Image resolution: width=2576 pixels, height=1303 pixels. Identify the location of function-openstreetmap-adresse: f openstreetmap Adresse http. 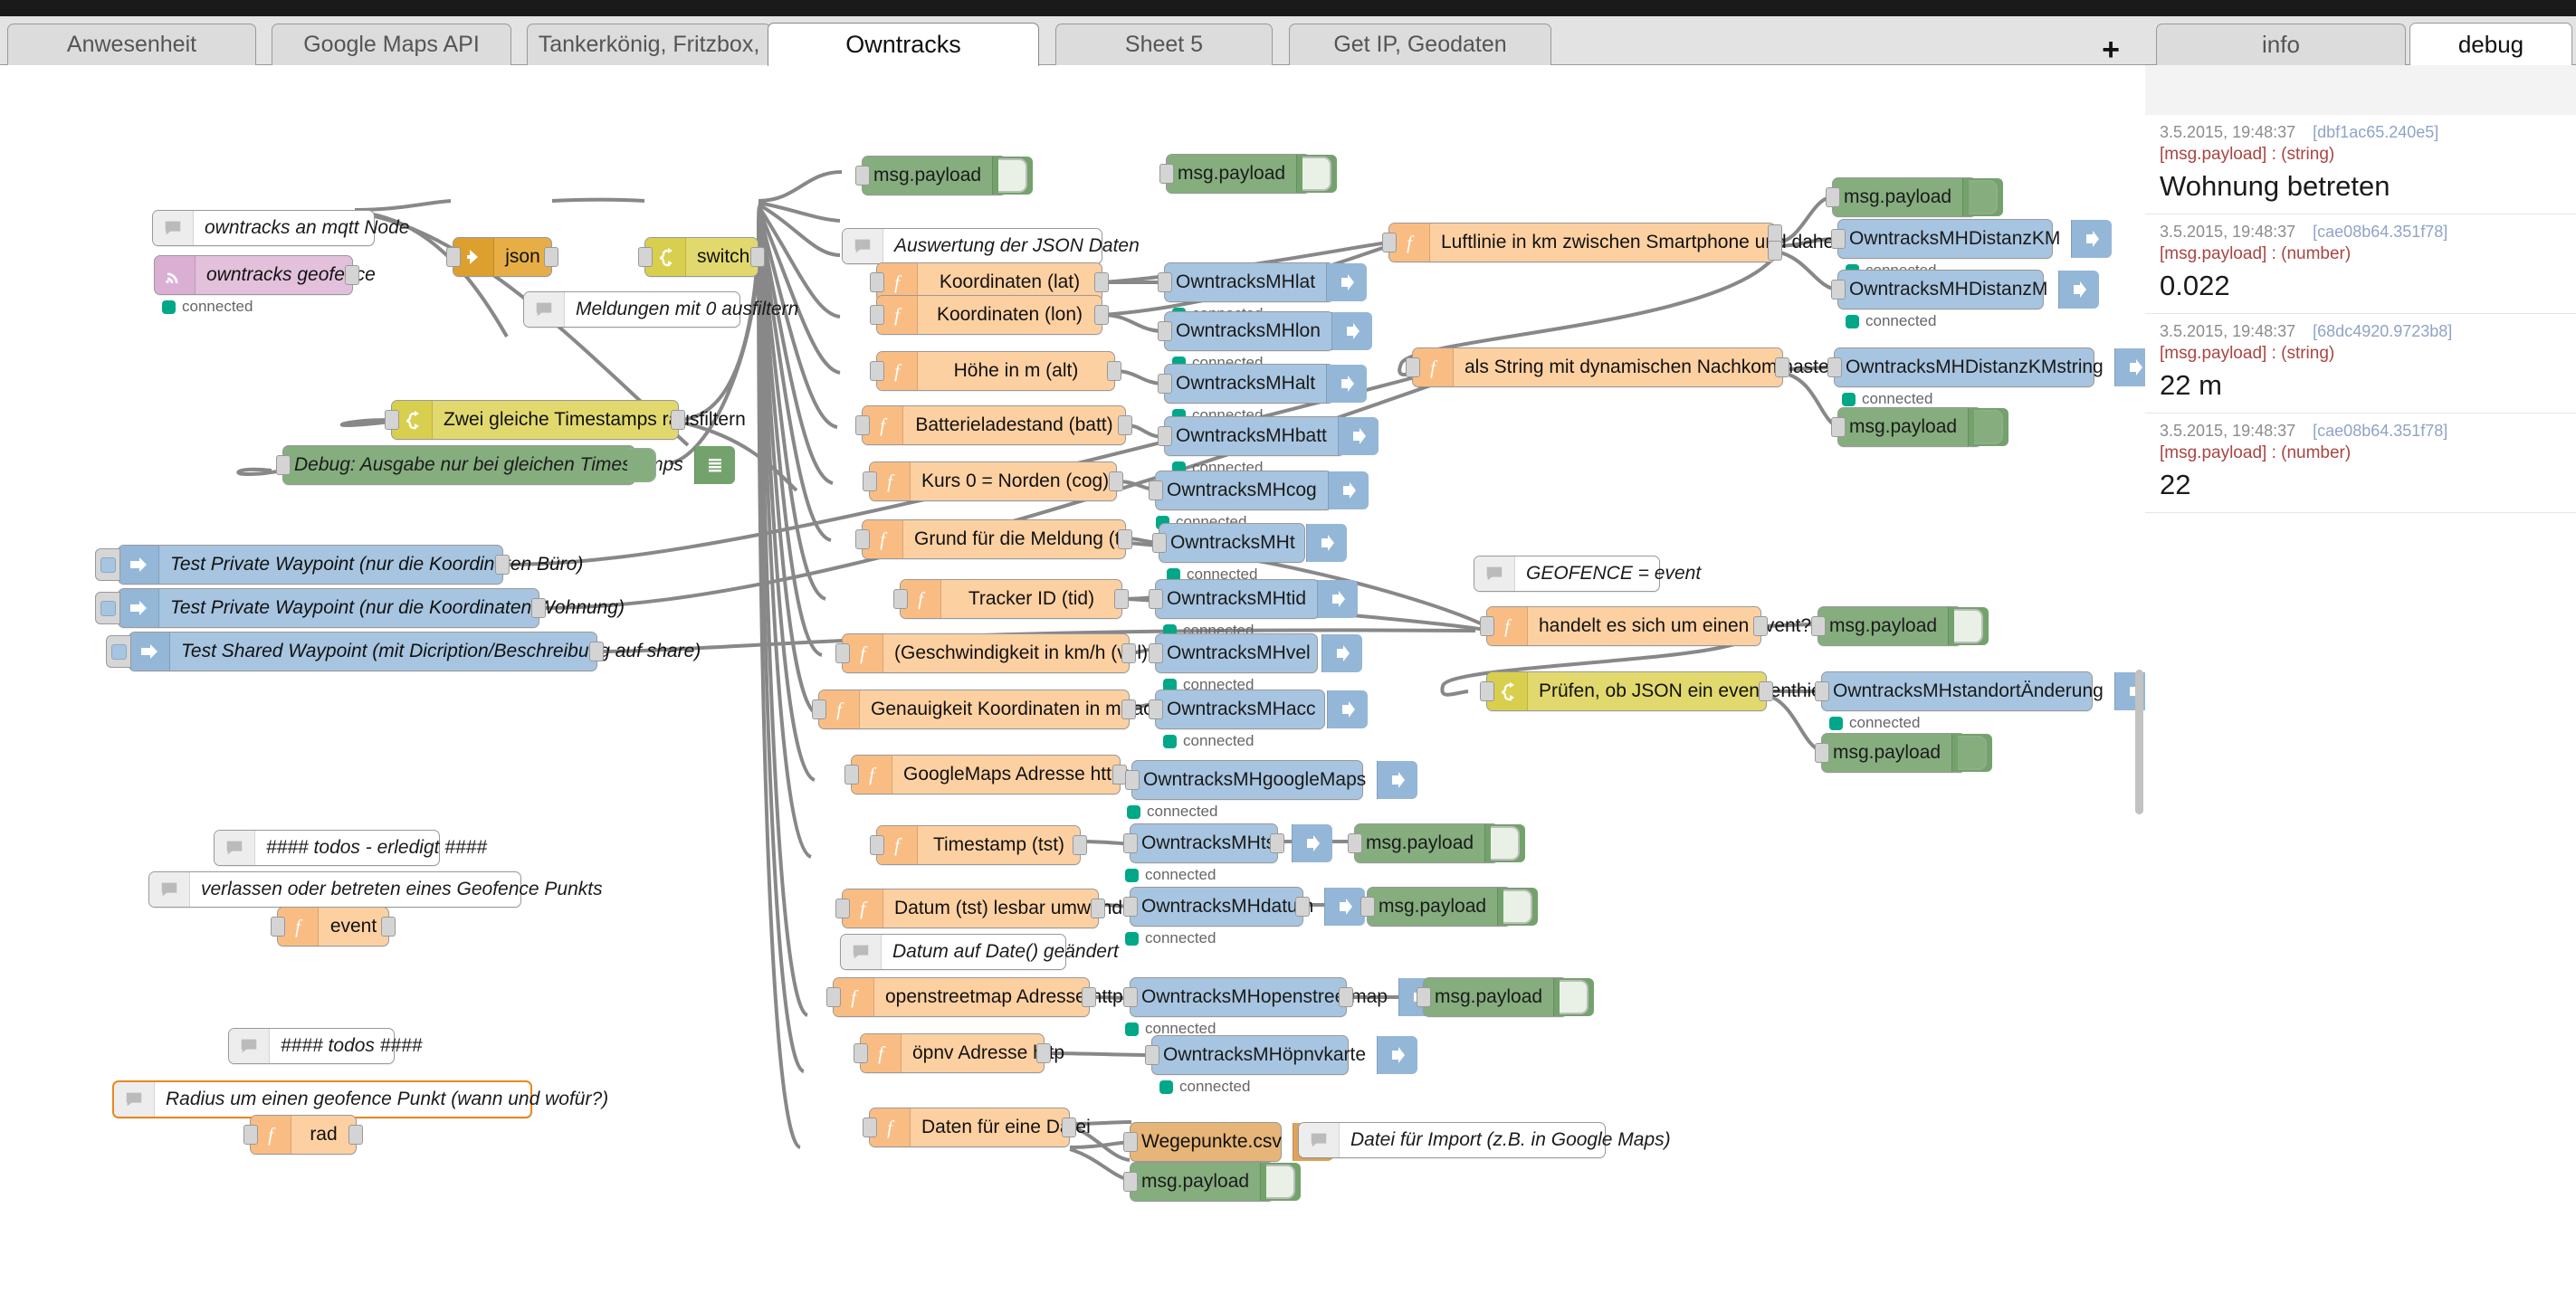
(975, 997).